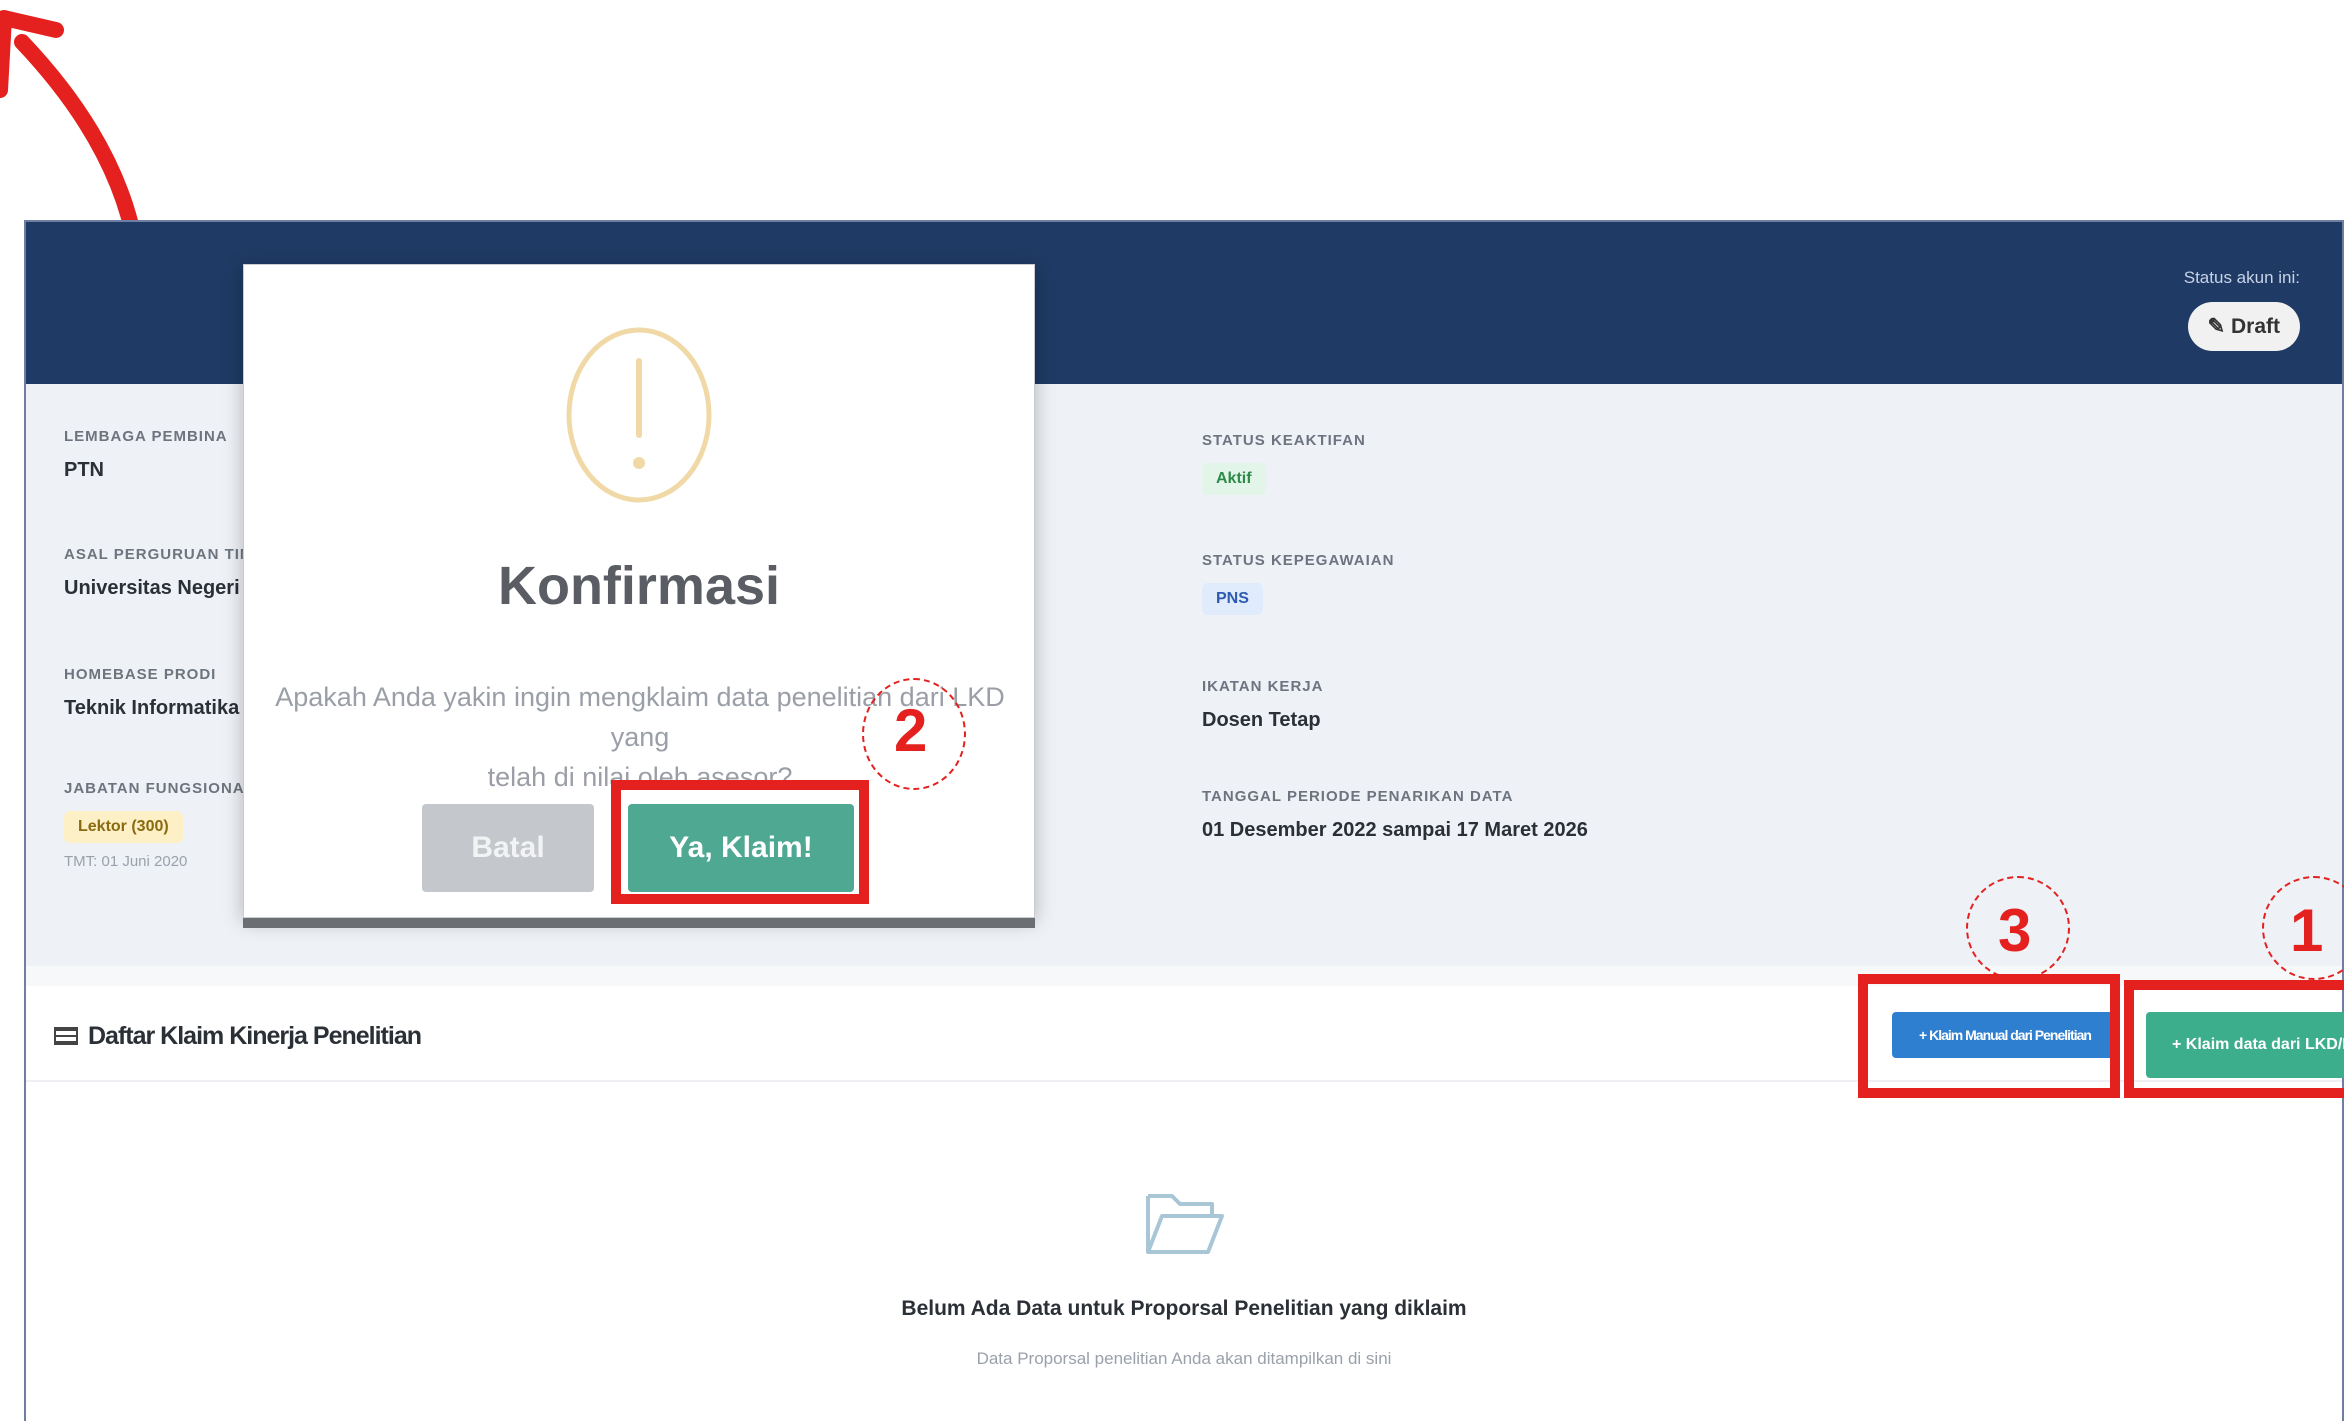 The image size is (2344, 1421). Describe the element at coordinates (911, 730) in the screenshot. I see `annotation-number-2: 2` at that location.